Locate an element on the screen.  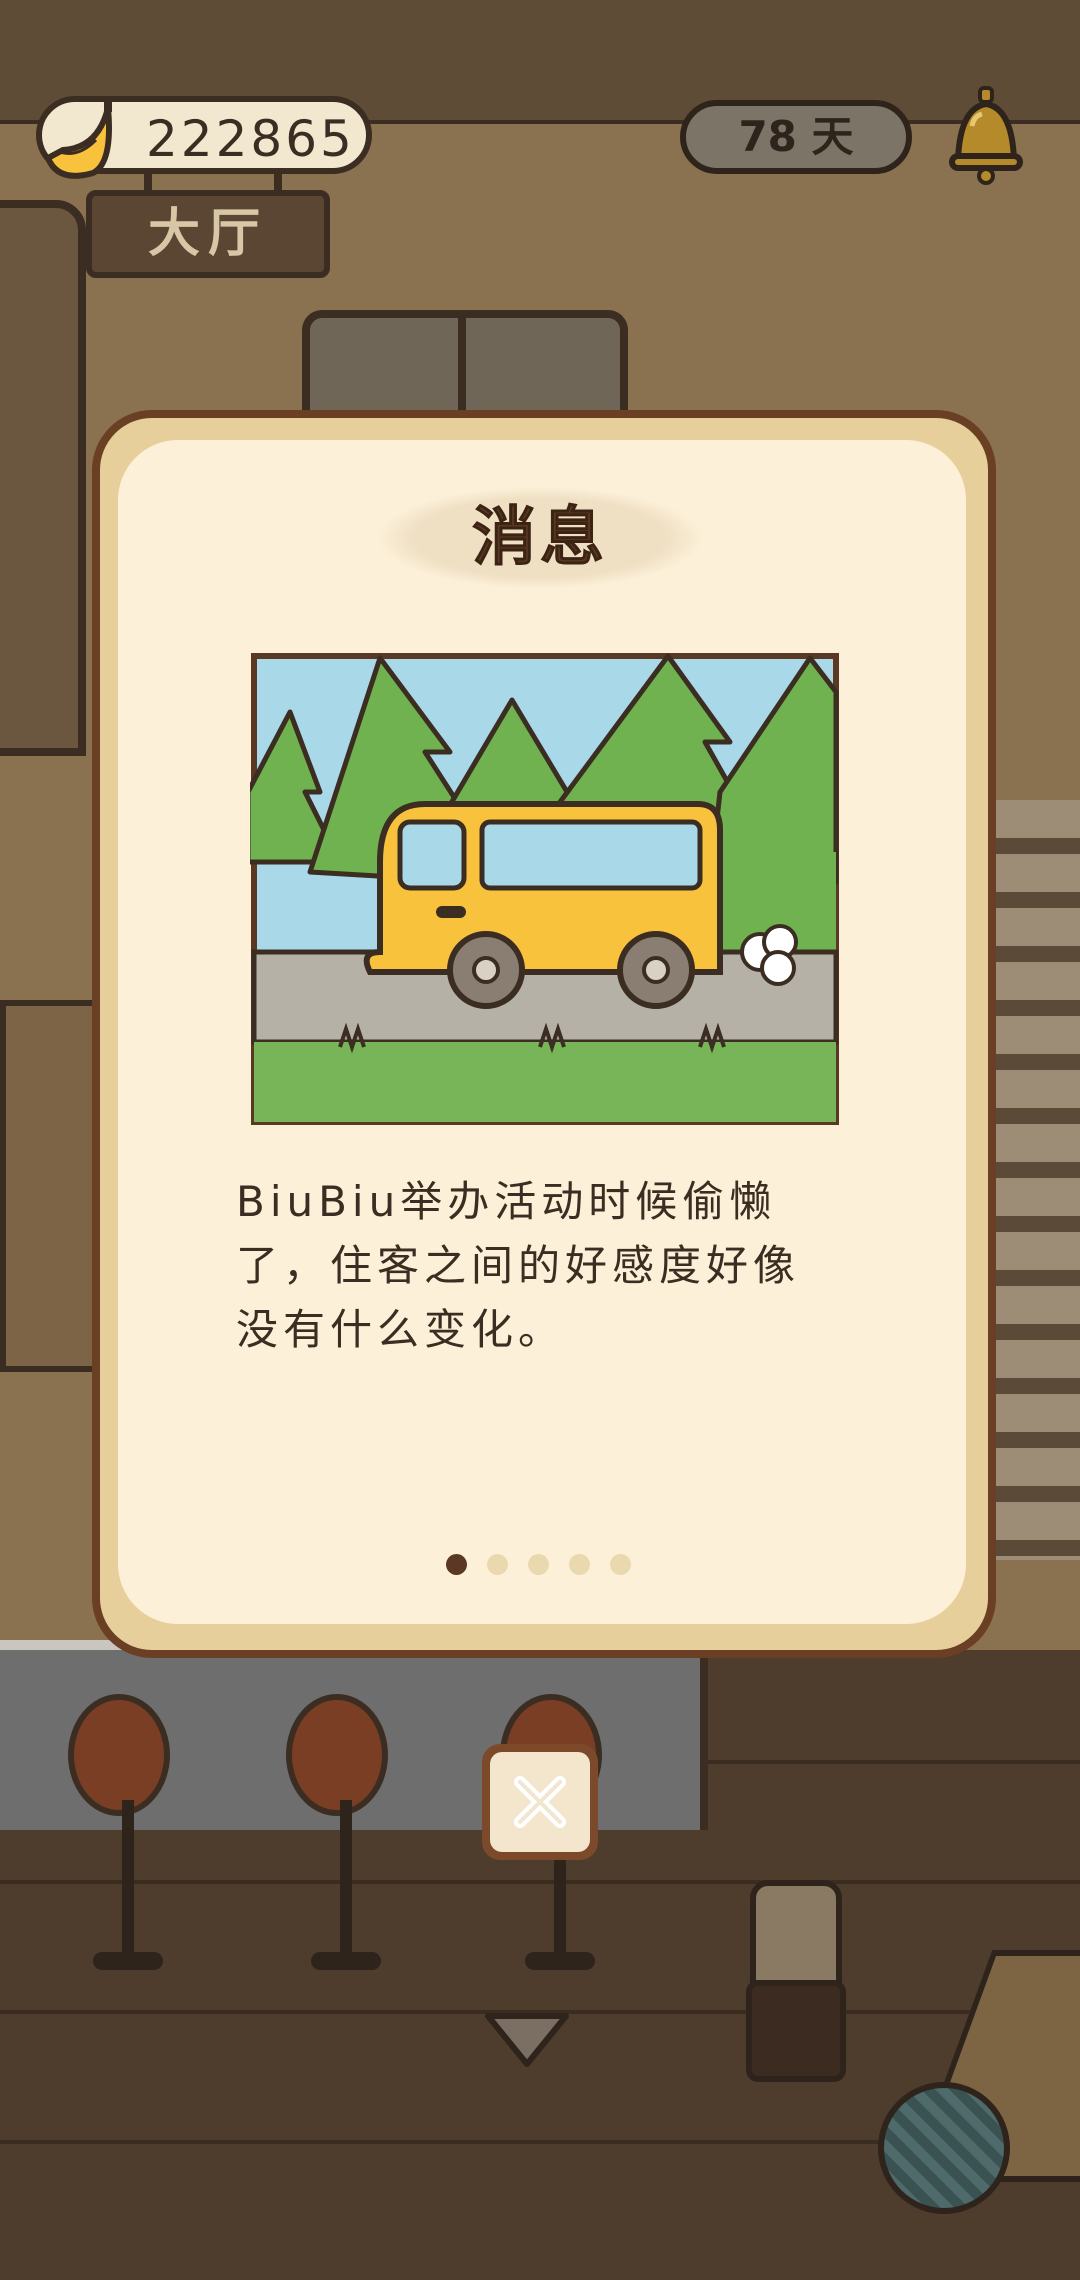
dialog-title: 消息 is located at coordinates (540, 538).